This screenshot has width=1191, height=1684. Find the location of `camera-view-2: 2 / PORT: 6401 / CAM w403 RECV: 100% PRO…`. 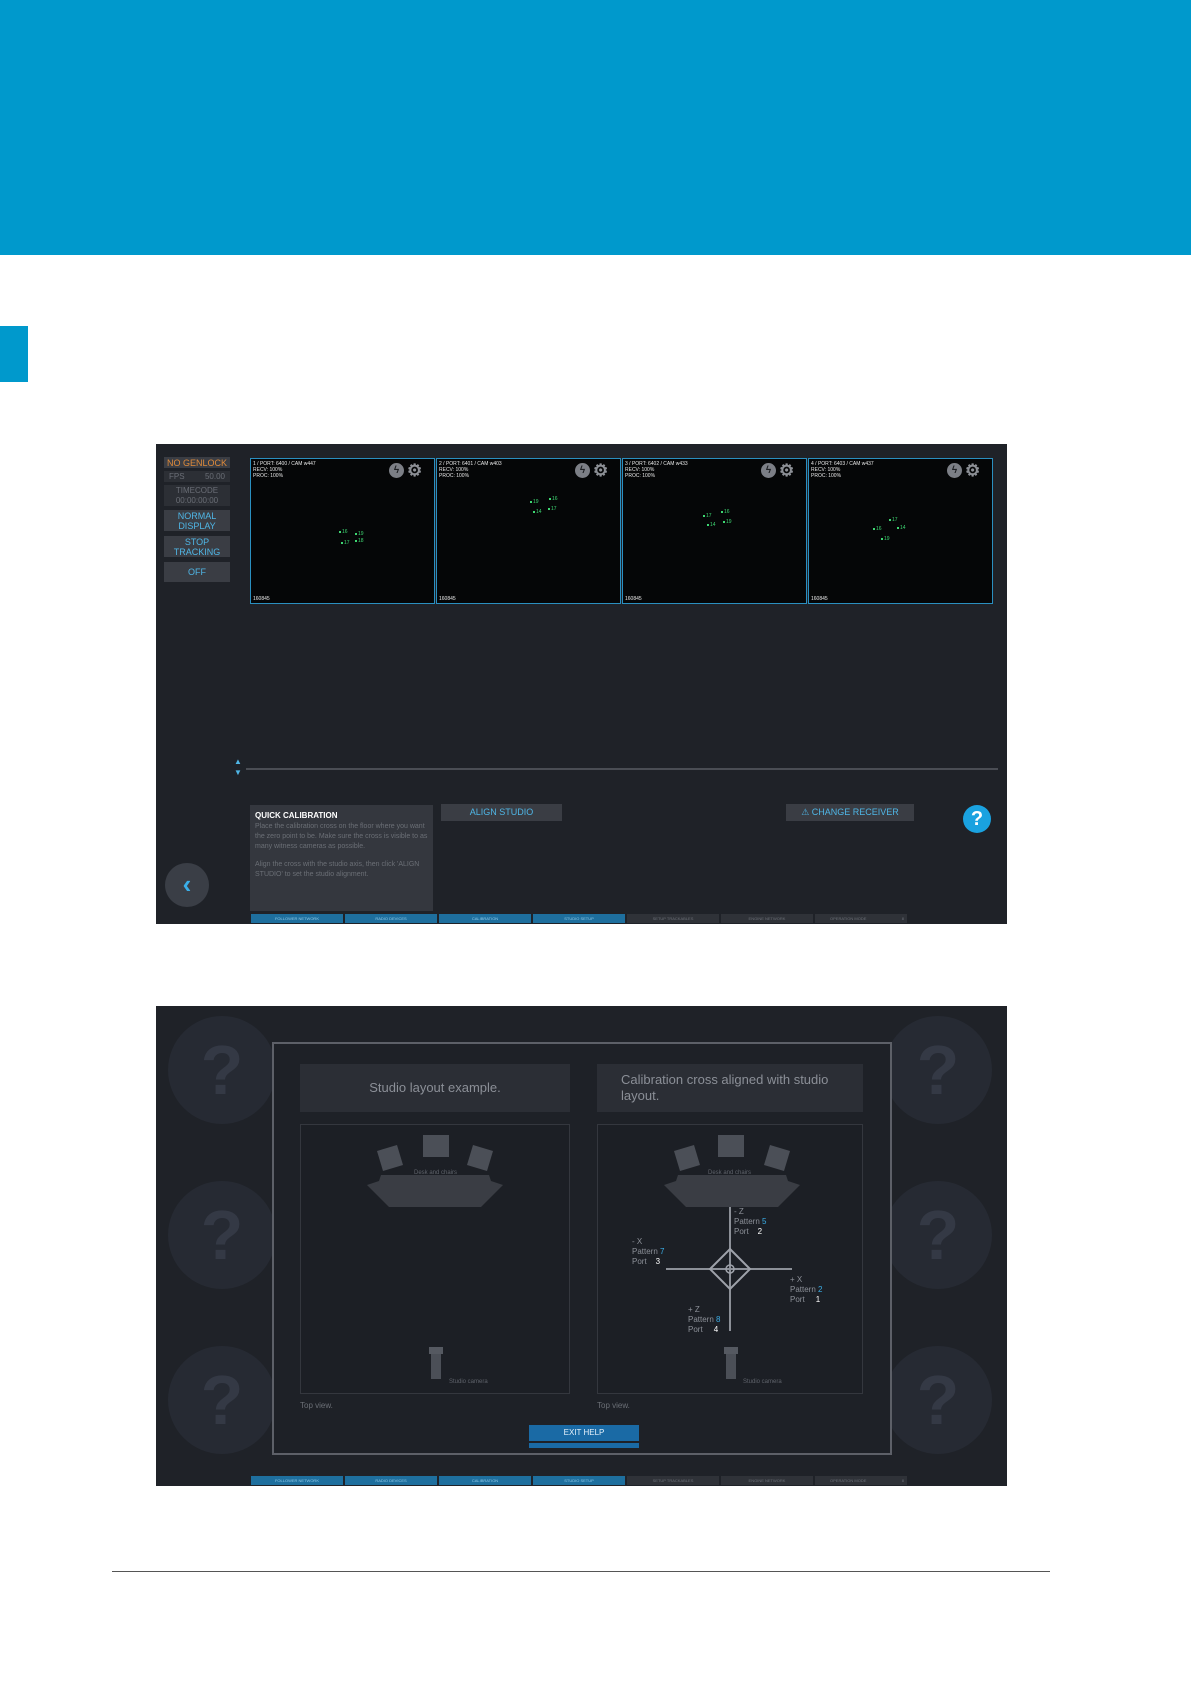

camera-view-2: 2 / PORT: 6401 / CAM w403 RECV: 100% PRO… is located at coordinates (528, 531).